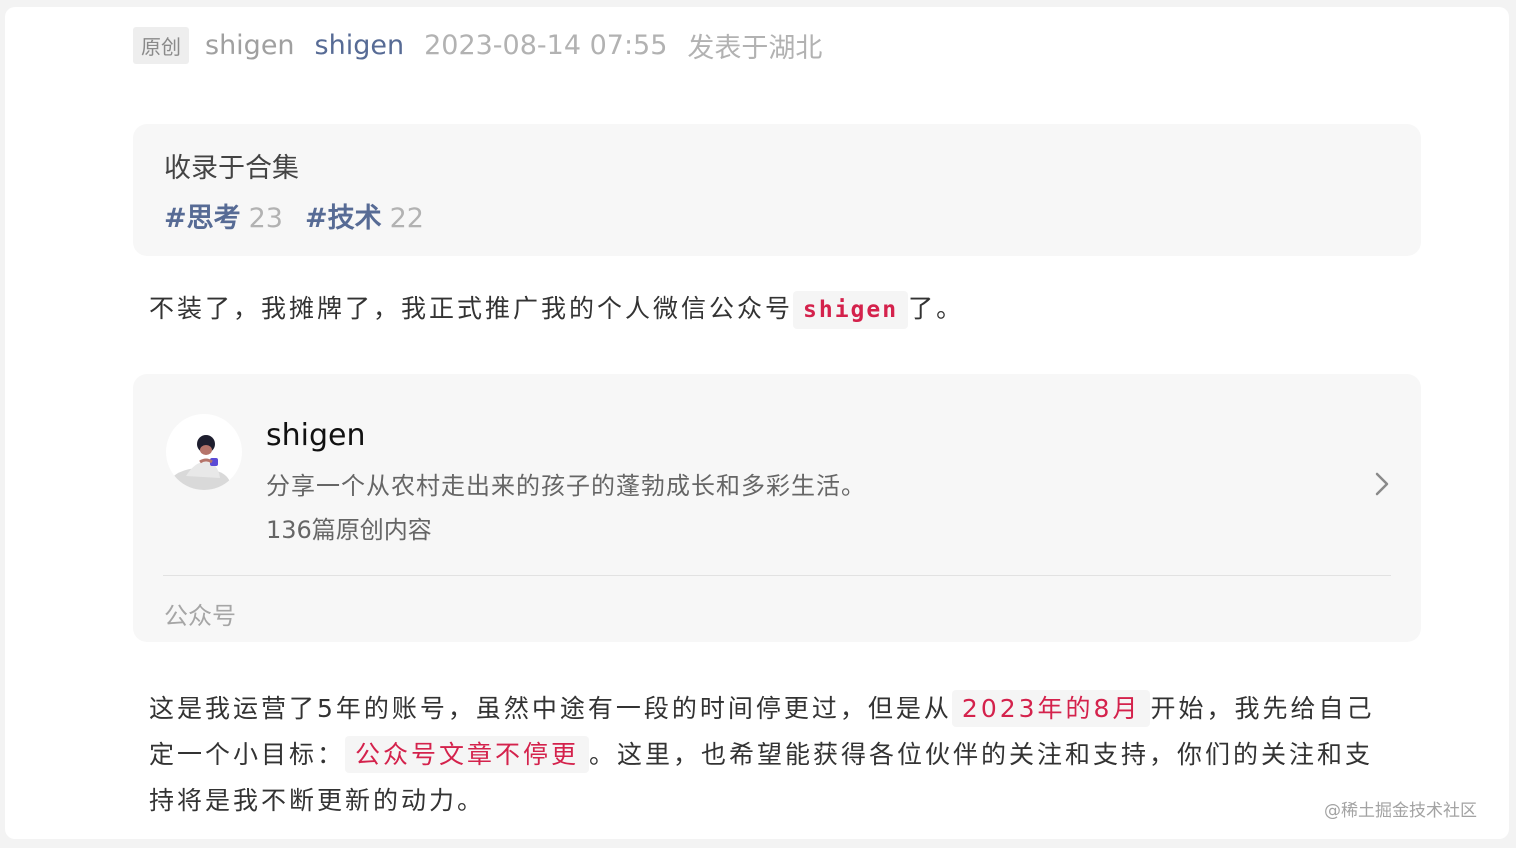  I want to click on card-account-name: shigen, so click(316, 435).